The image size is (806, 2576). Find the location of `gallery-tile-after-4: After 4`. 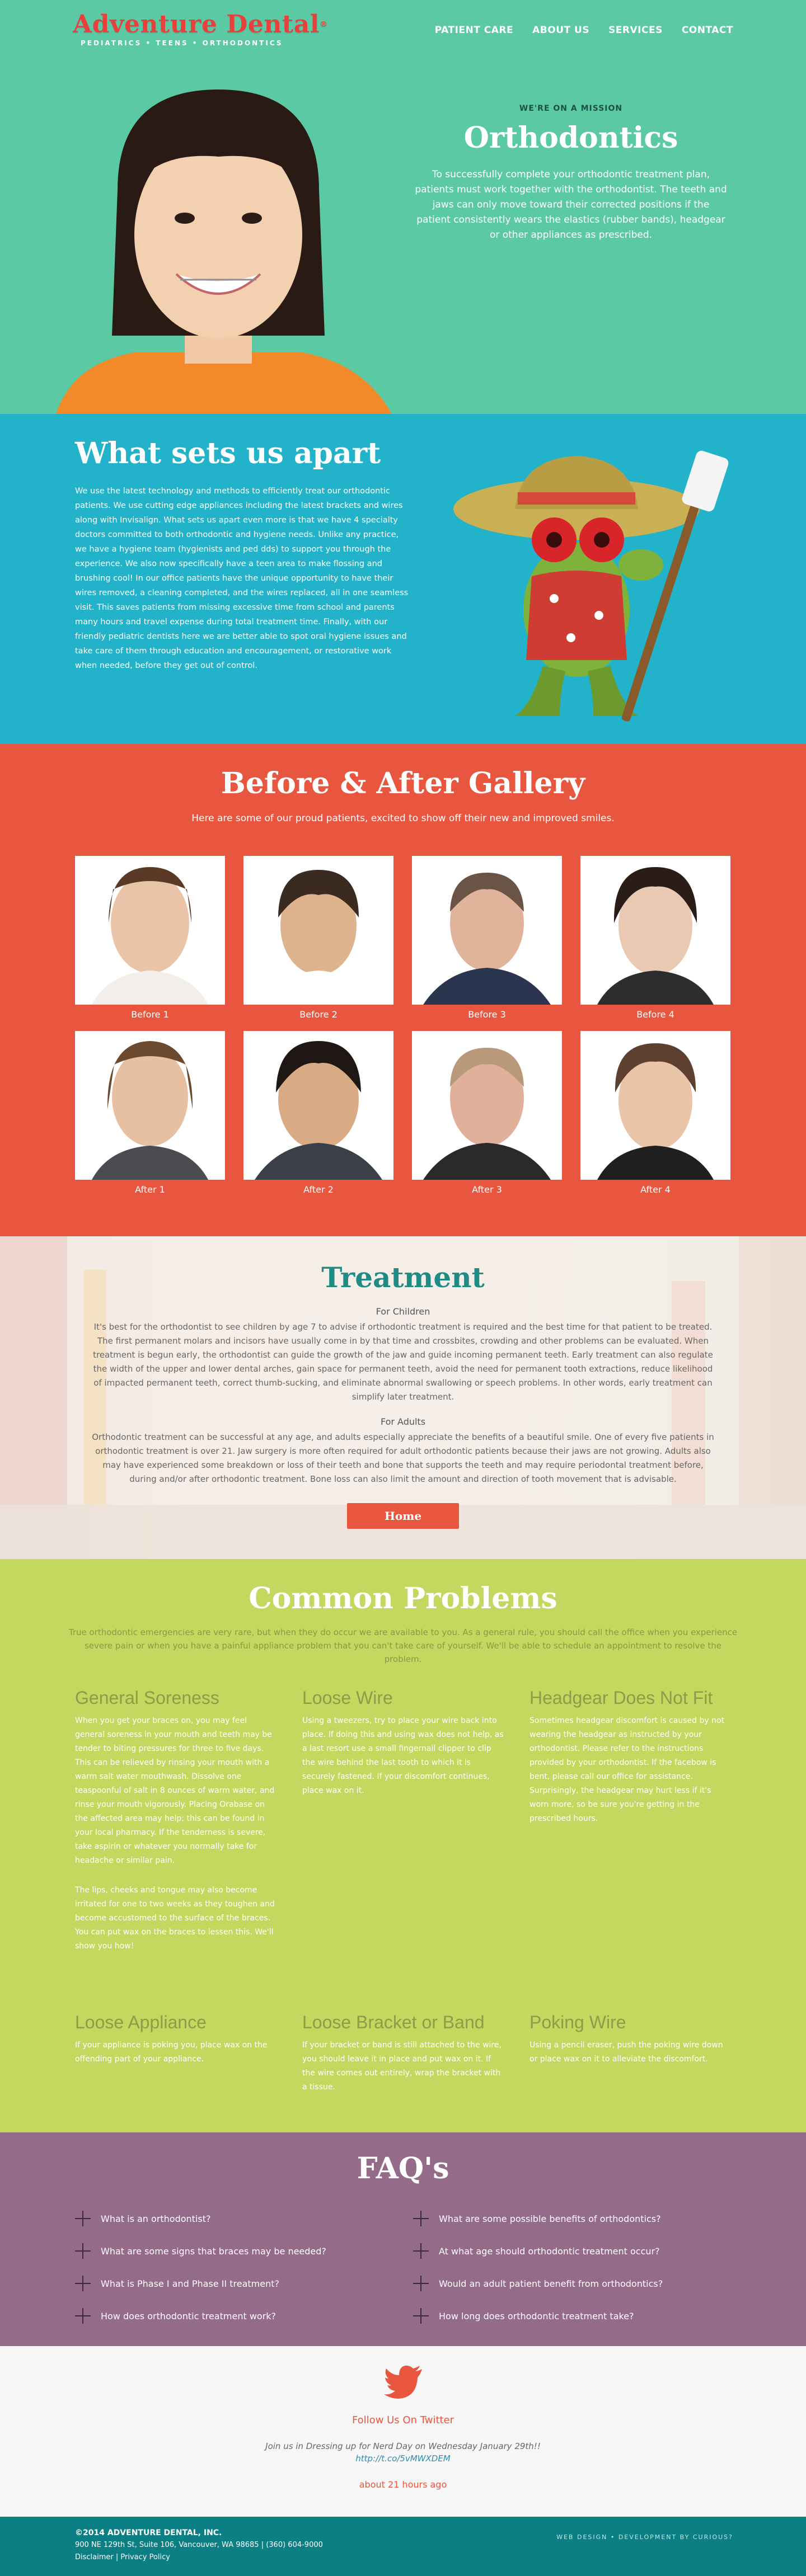

gallery-tile-after-4: After 4 is located at coordinates (655, 1113).